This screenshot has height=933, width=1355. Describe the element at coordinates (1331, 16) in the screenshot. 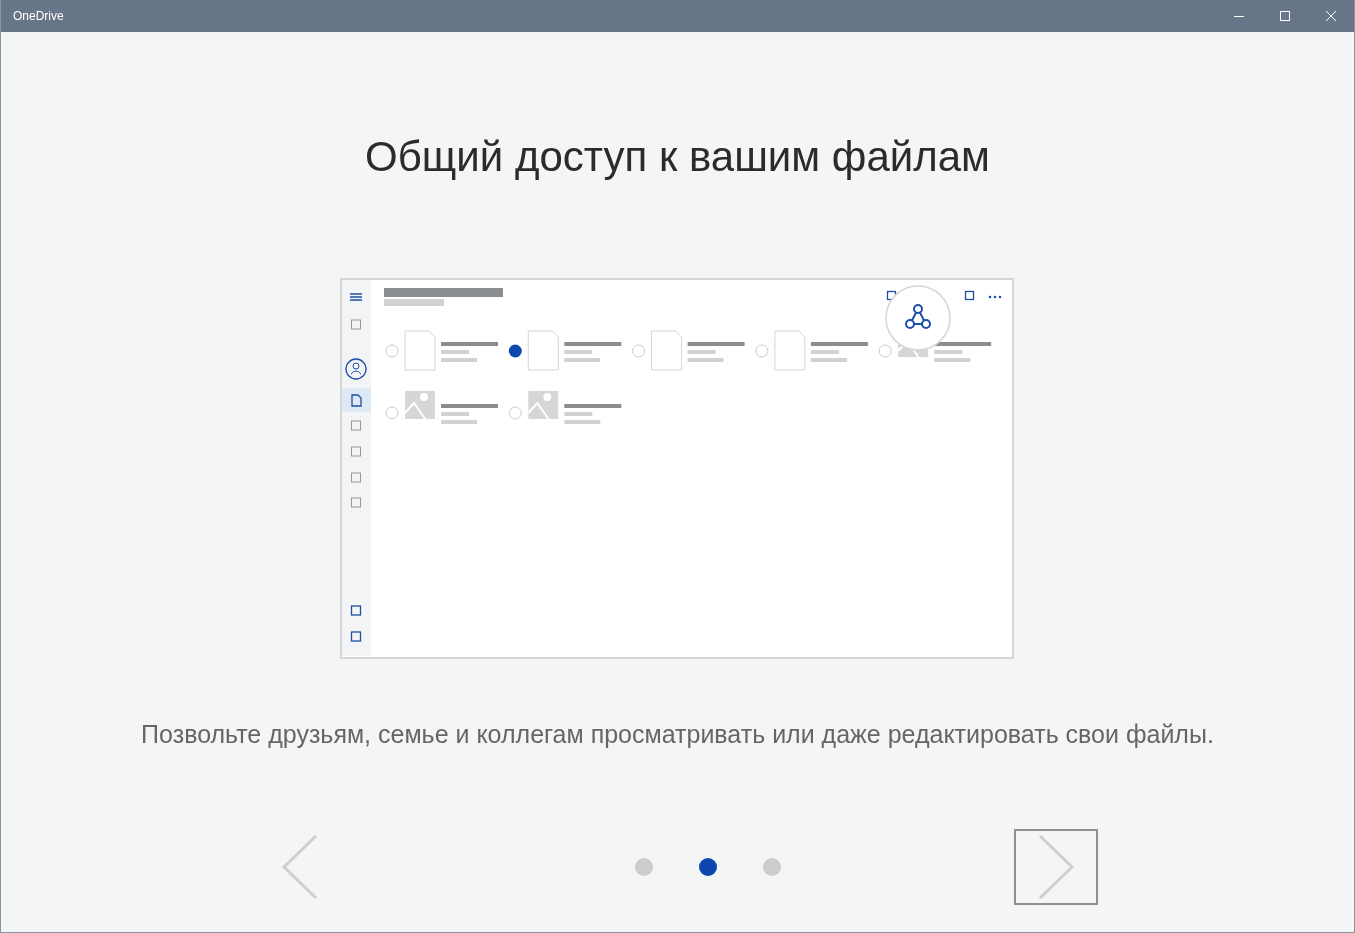

I see `close-icon` at that location.